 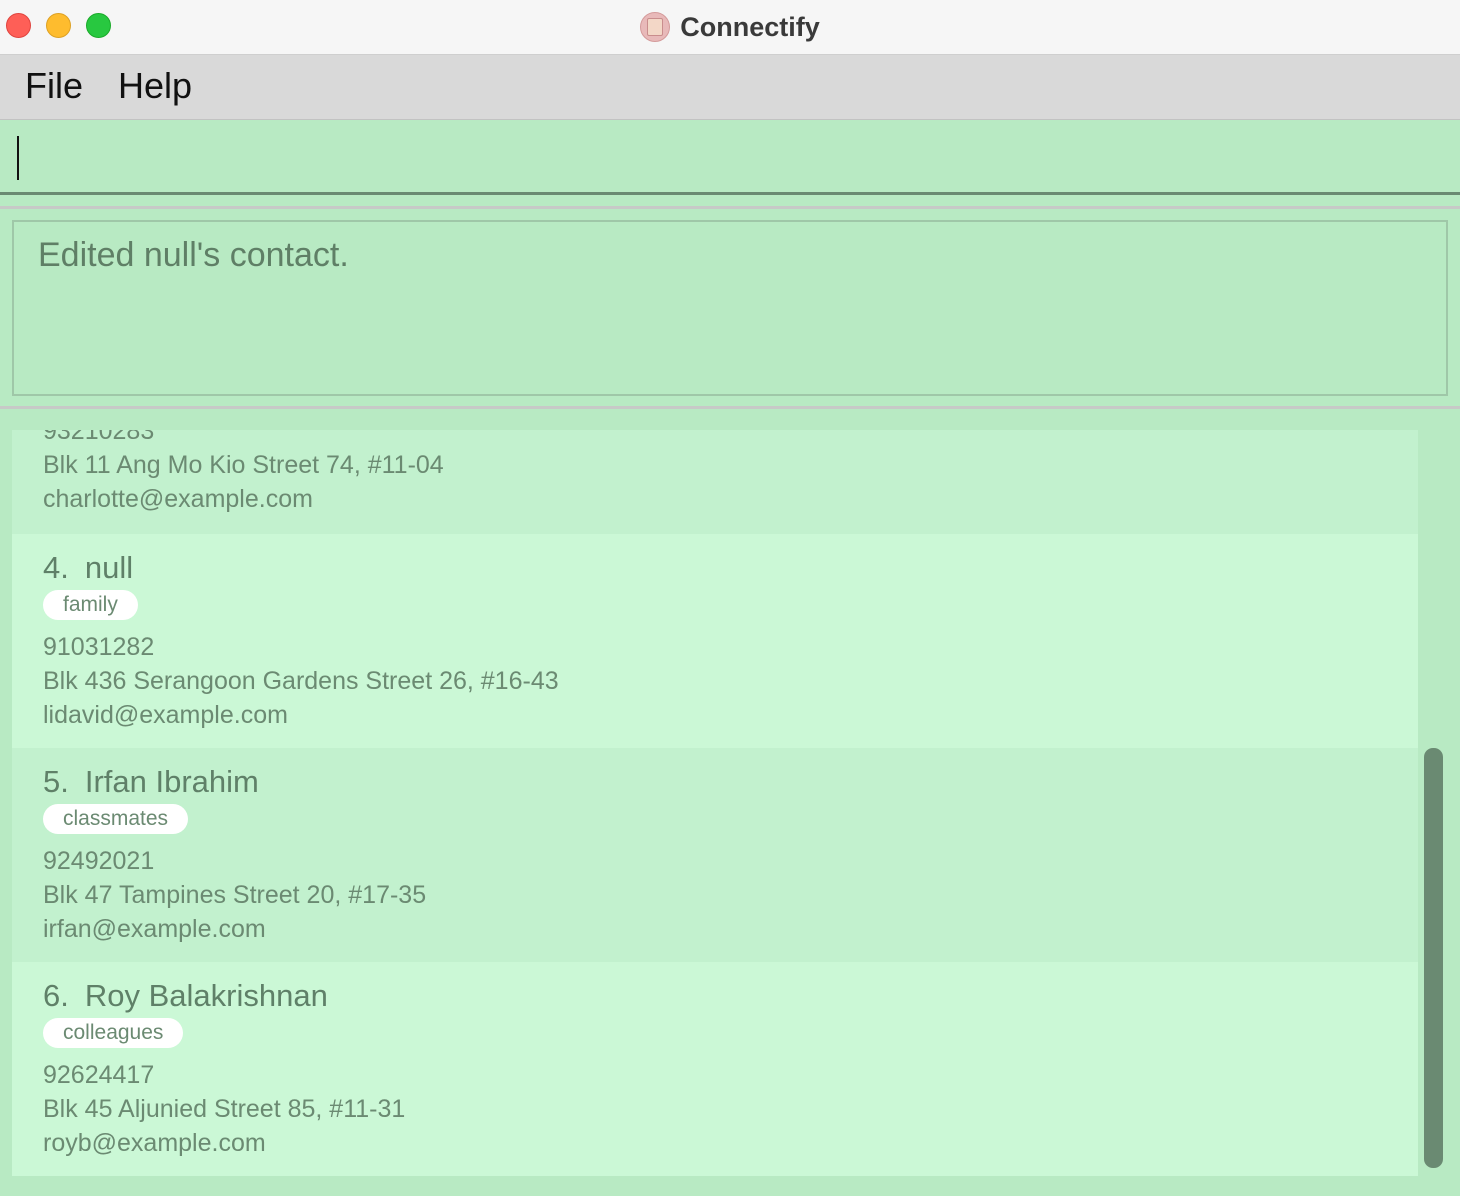 What do you see at coordinates (56, 781) in the screenshot?
I see `person-index: 5.` at bounding box center [56, 781].